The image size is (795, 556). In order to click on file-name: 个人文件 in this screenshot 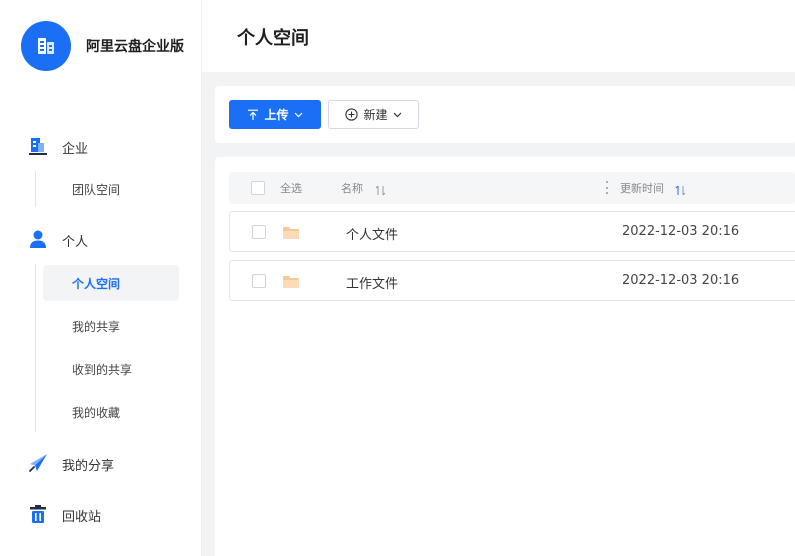, I will do `click(372, 233)`.